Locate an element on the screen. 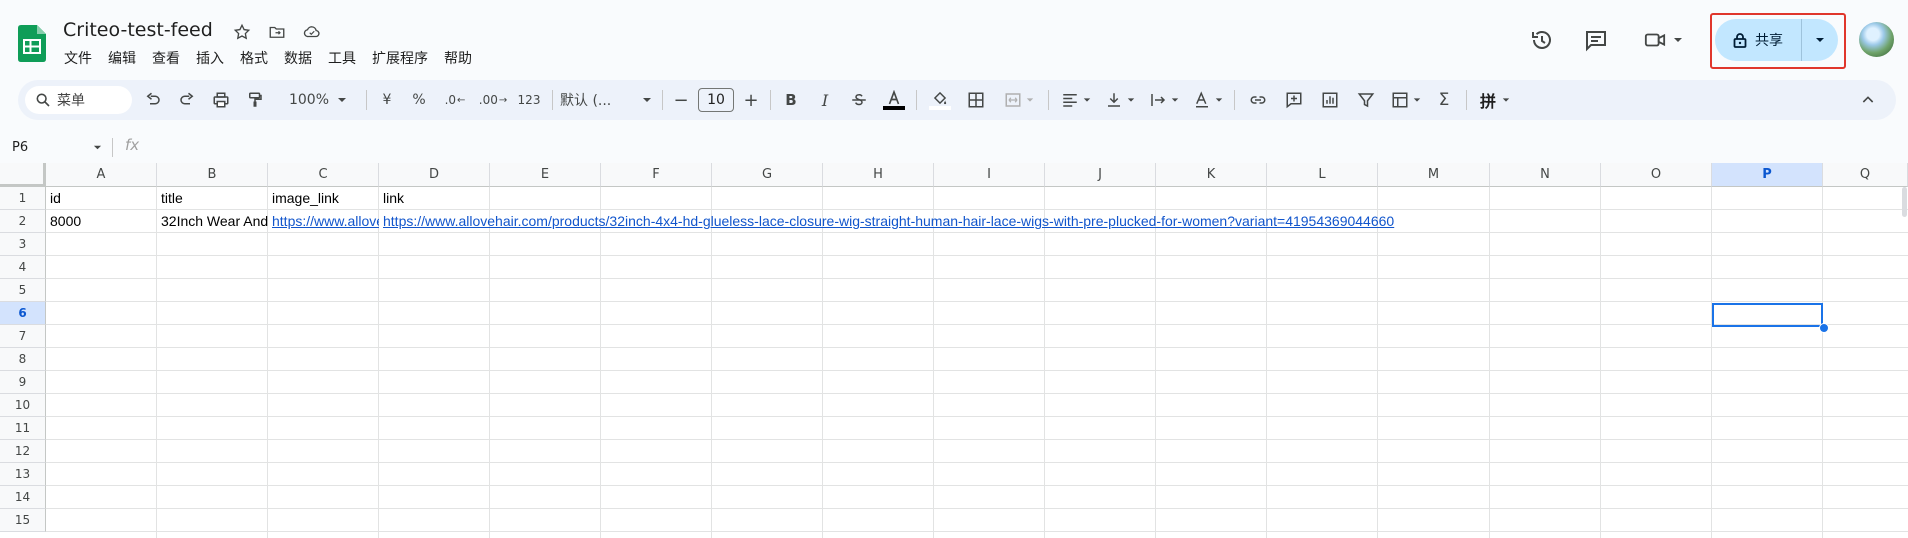 The image size is (1908, 538). menu-help: 帮助 is located at coordinates (458, 59).